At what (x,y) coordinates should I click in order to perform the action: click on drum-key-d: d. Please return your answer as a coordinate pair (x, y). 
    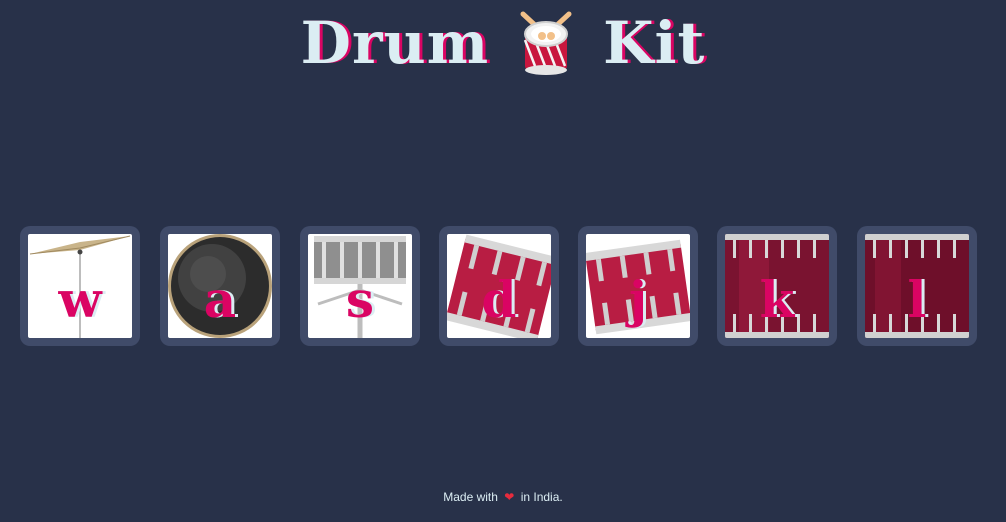
    Looking at the image, I should click on (499, 286).